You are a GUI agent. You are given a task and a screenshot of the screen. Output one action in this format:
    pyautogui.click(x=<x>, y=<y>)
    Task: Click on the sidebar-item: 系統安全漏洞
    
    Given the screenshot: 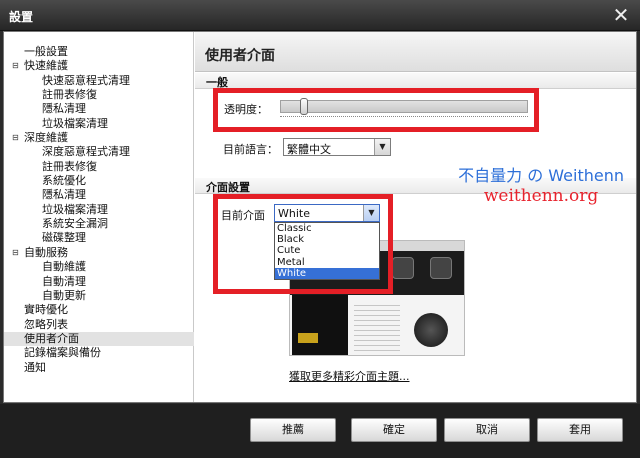 What is the action you would take?
    pyautogui.click(x=99, y=224)
    